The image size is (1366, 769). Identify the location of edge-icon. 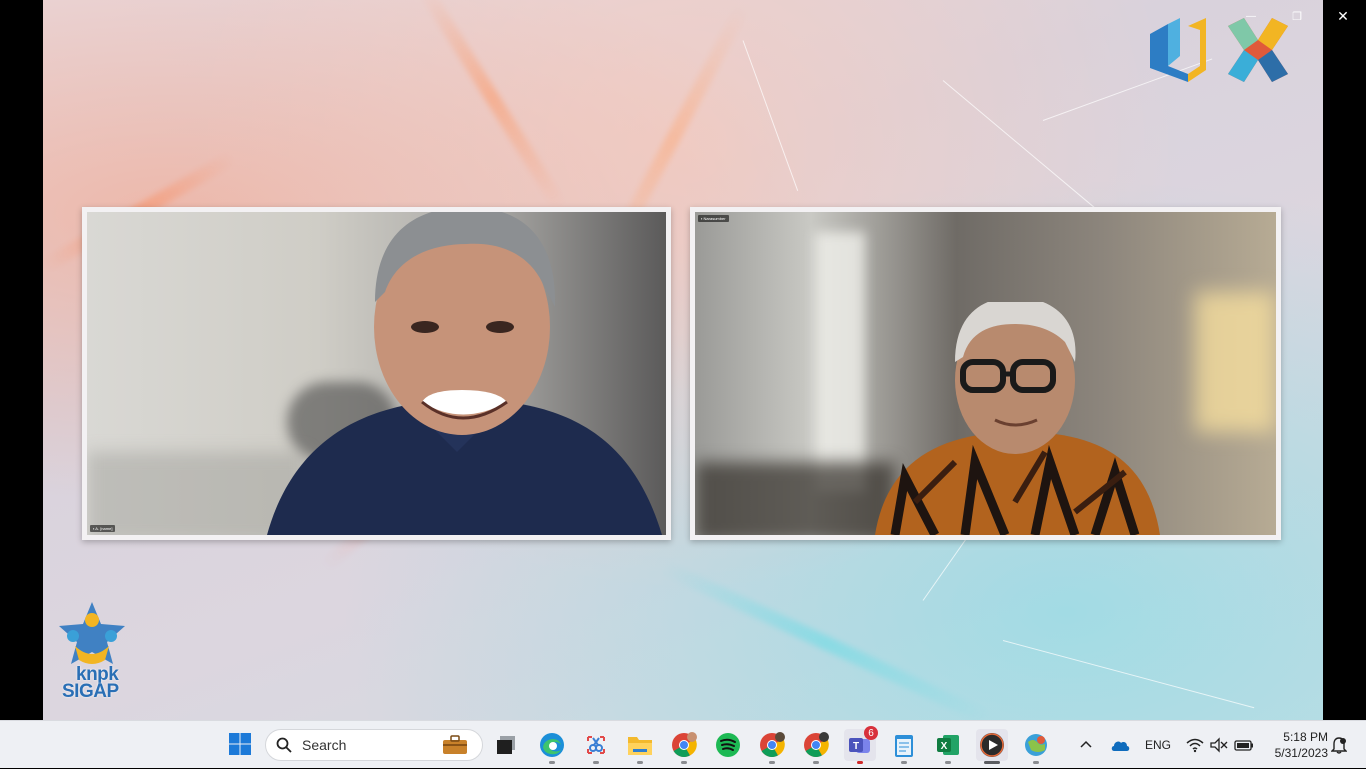
(552, 745).